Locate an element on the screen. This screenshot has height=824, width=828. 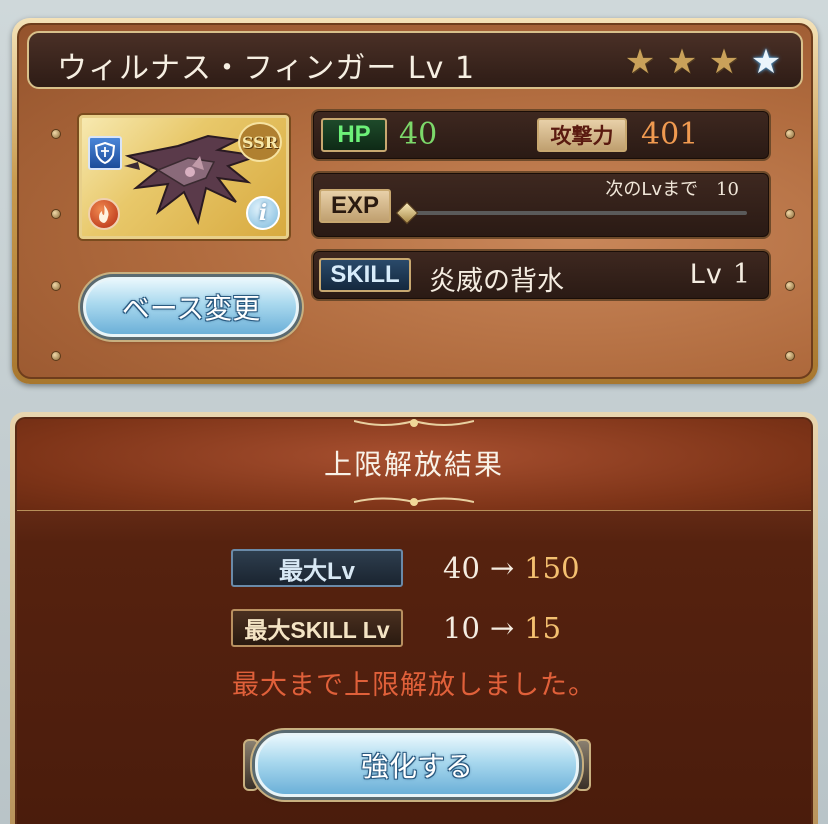
max-lv-change: 40 → 150 is located at coordinates (511, 568).